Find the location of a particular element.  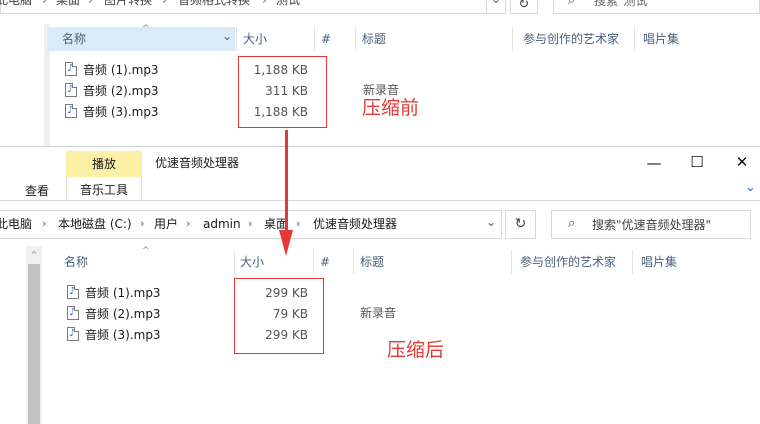

context-tab-label: 播放 is located at coordinates (104, 164).